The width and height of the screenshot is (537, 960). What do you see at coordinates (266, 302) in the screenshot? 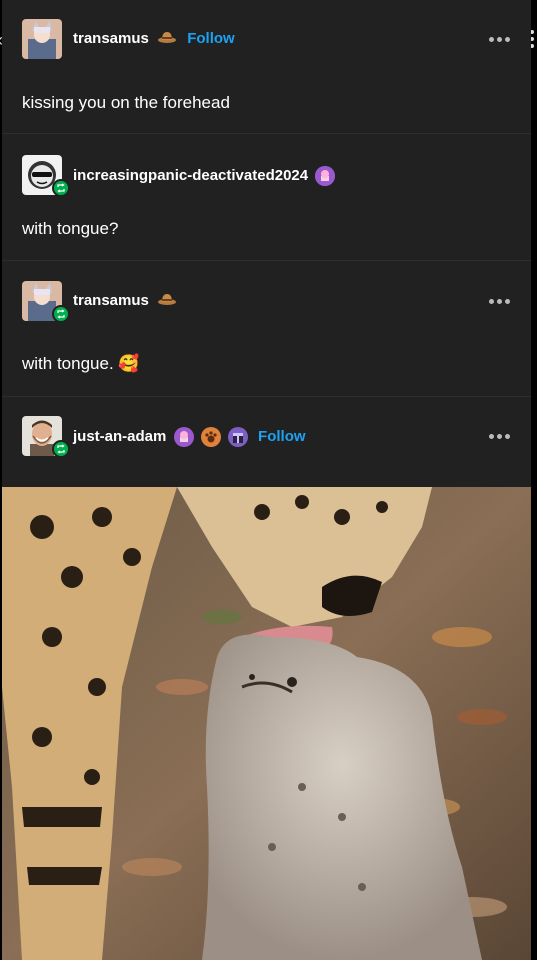
I see `reblog-header: transamus` at bounding box center [266, 302].